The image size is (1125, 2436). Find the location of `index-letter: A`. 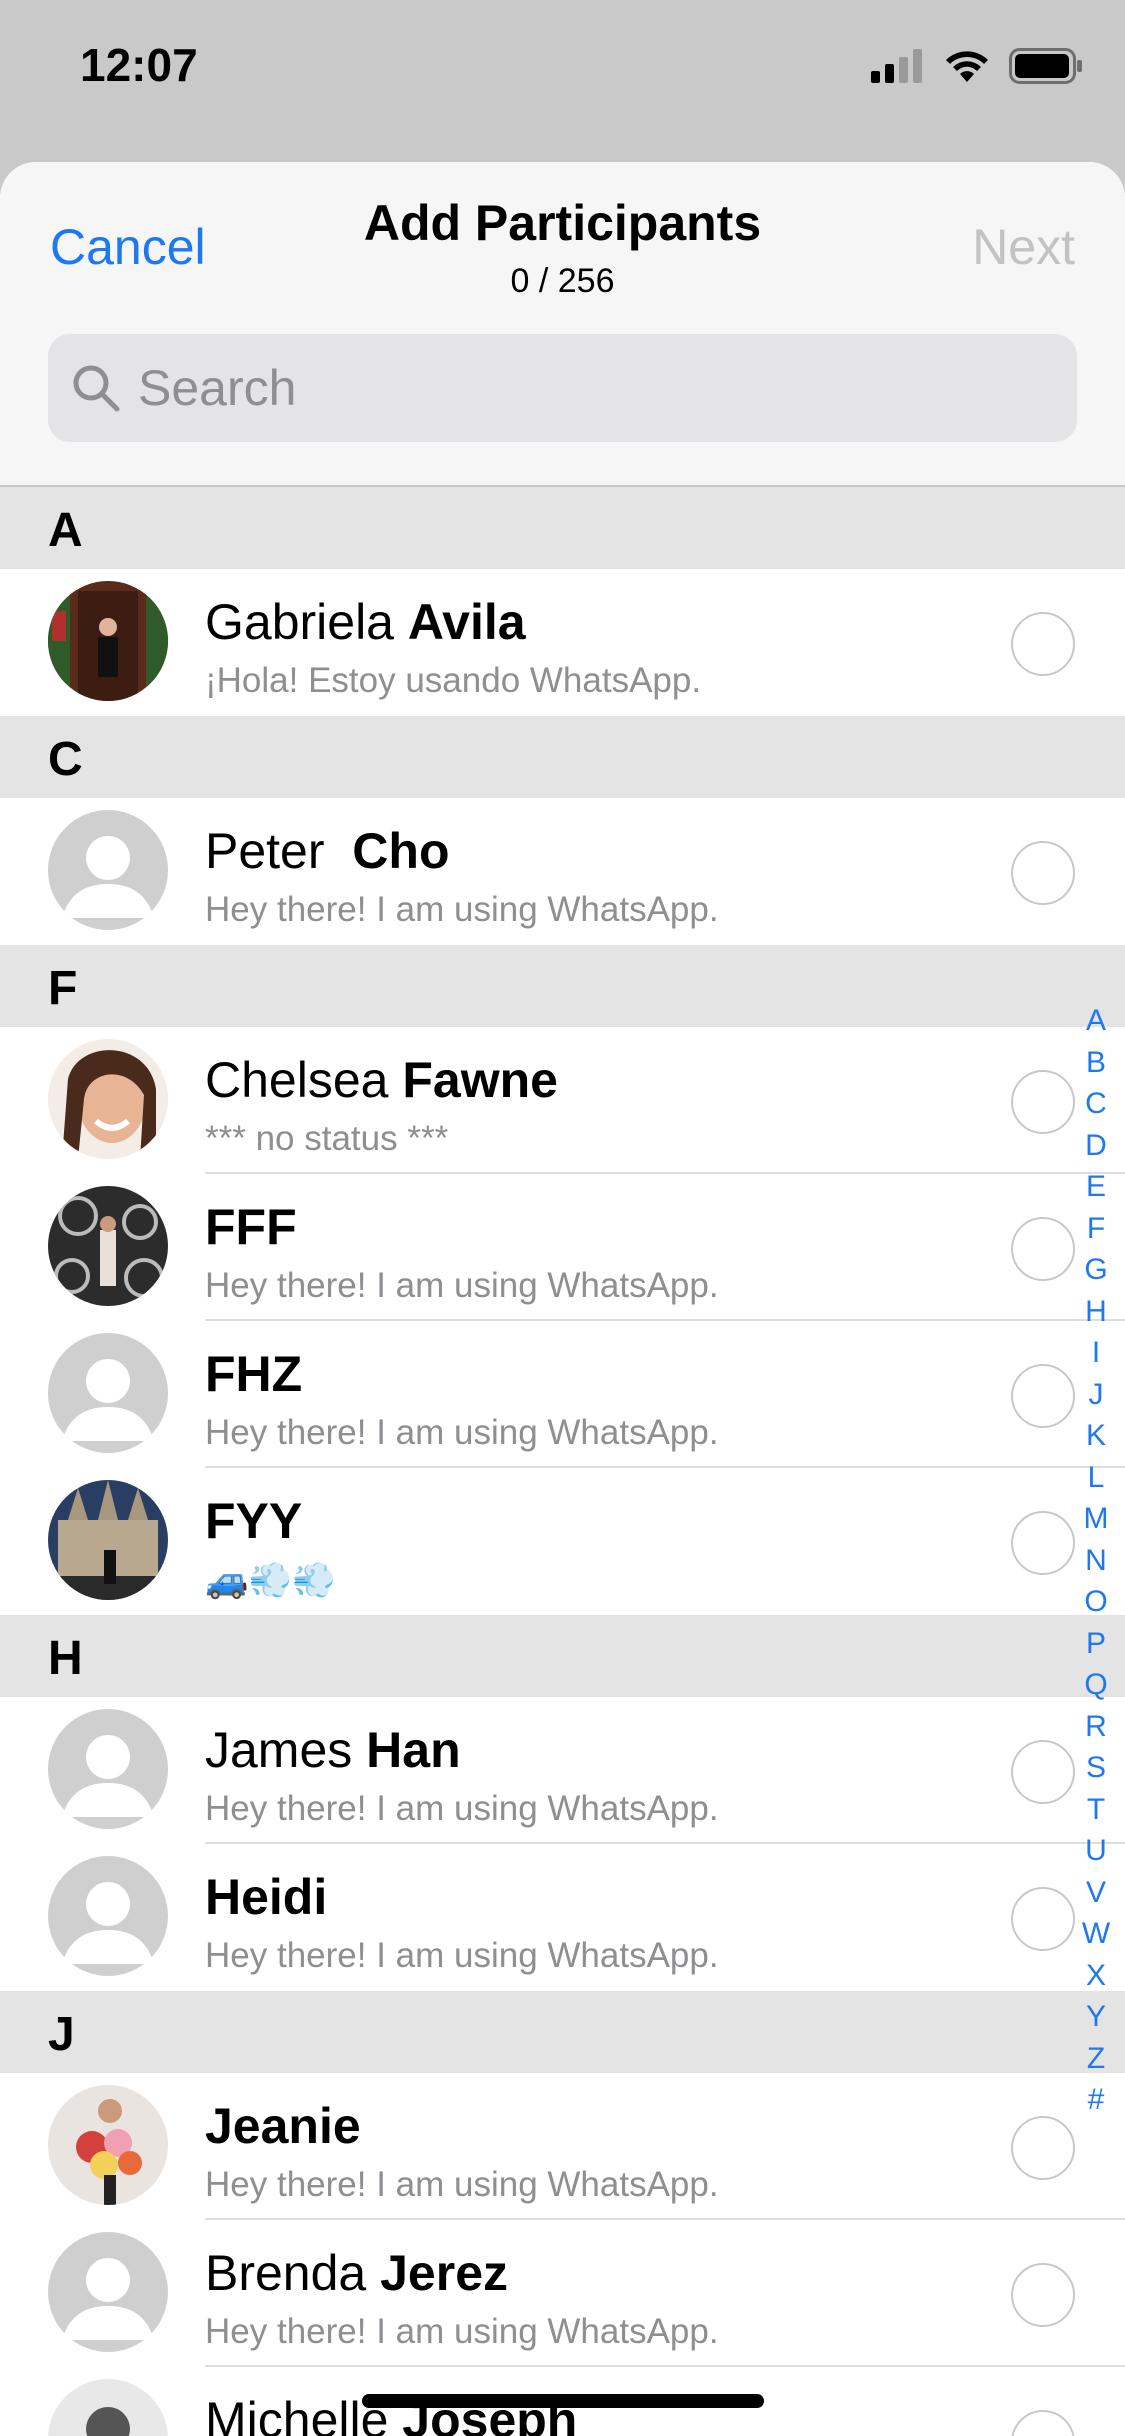

index-letter: A is located at coordinates (1096, 1021).